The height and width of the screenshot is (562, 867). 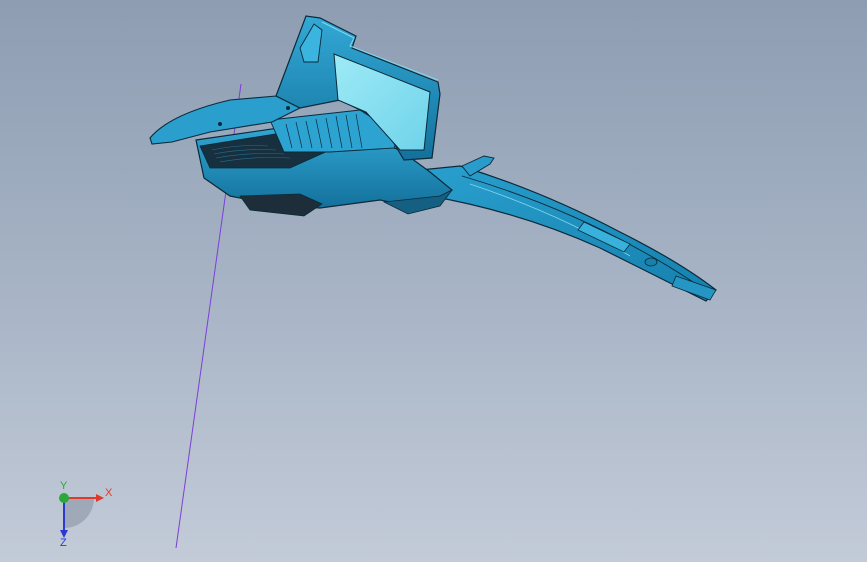 I want to click on x-axis-label: X, so click(x=109, y=493).